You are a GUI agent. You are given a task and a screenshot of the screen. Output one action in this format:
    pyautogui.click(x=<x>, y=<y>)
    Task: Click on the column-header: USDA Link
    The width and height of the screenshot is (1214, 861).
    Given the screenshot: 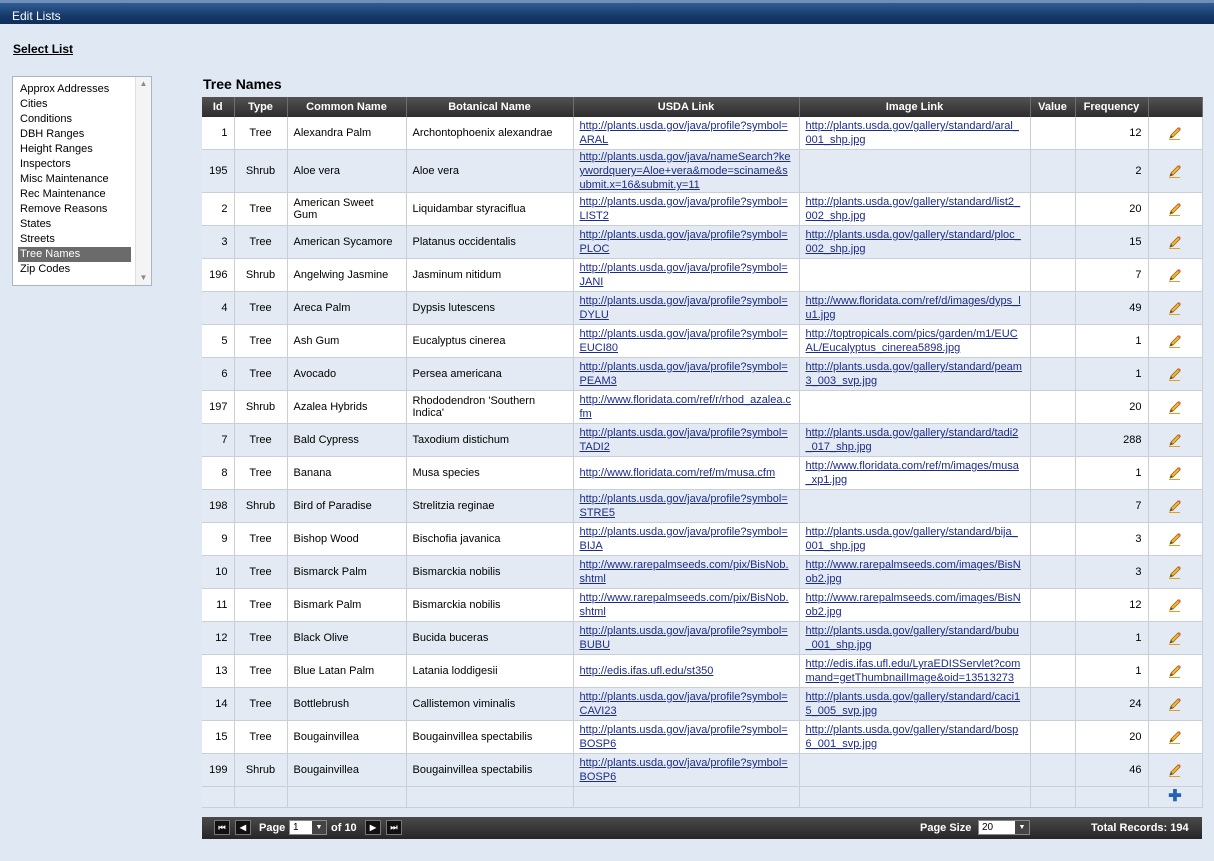 What is the action you would take?
    pyautogui.click(x=686, y=107)
    